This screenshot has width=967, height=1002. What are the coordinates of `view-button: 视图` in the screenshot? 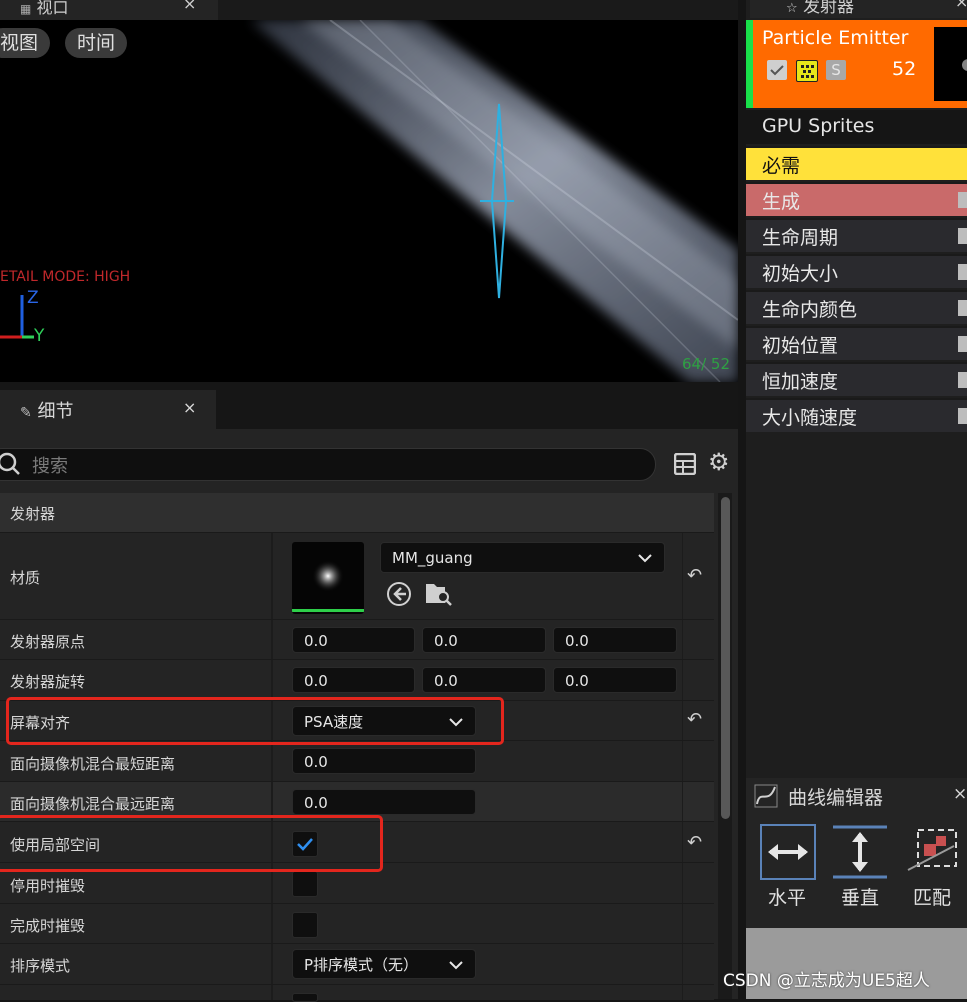 It's located at (25, 43).